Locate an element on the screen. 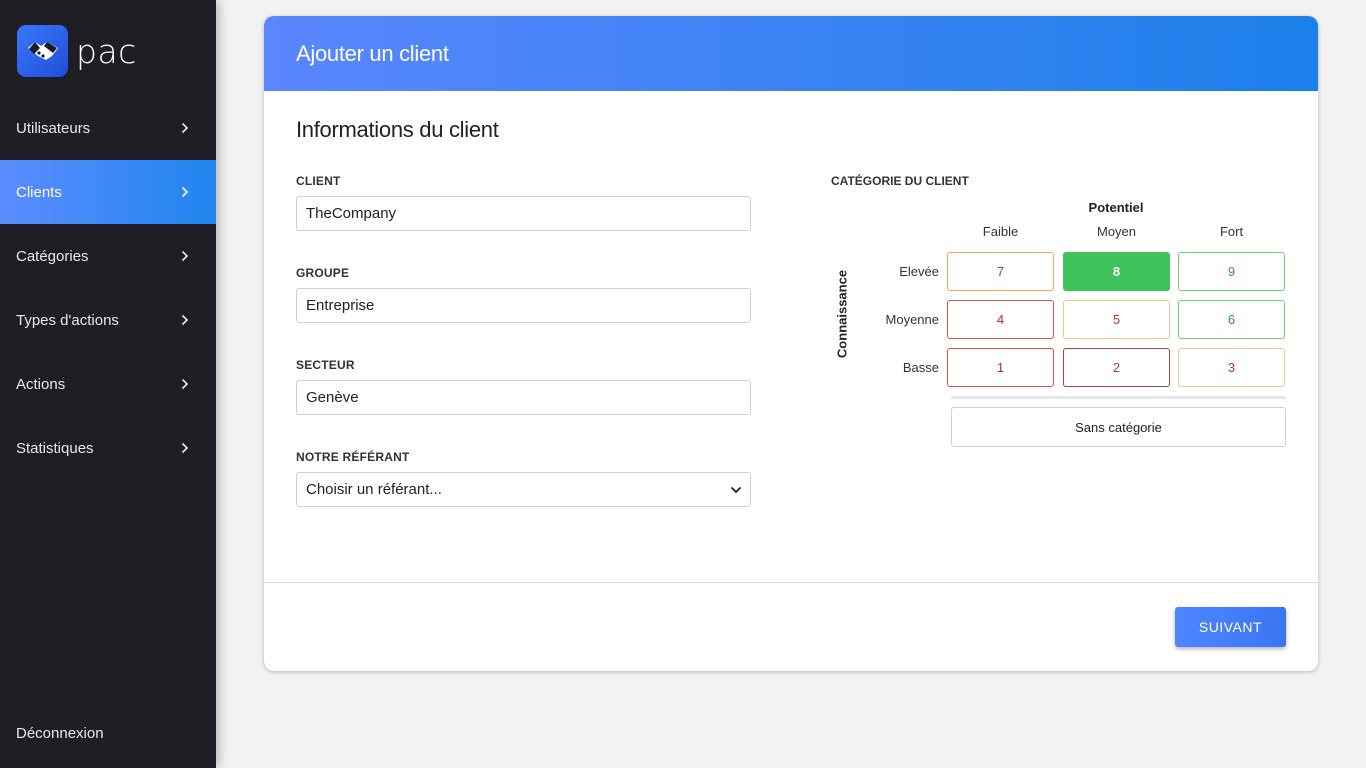  row-header-elevee: Elevée is located at coordinates (919, 271).